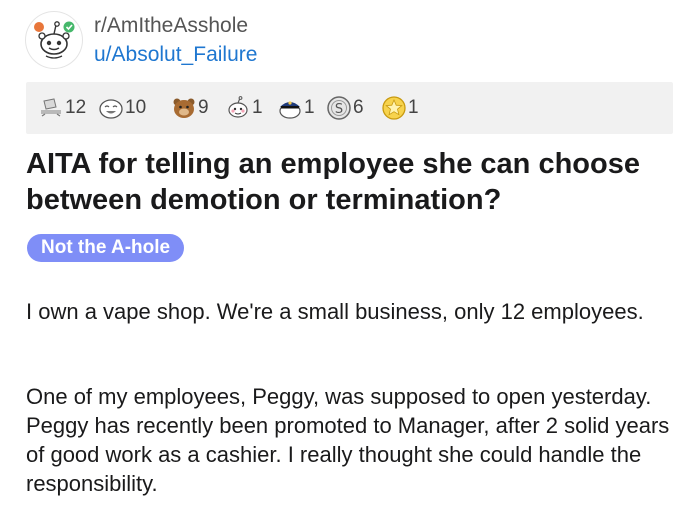  Describe the element at coordinates (290, 110) in the screenshot. I see `police-cap-icon` at that location.